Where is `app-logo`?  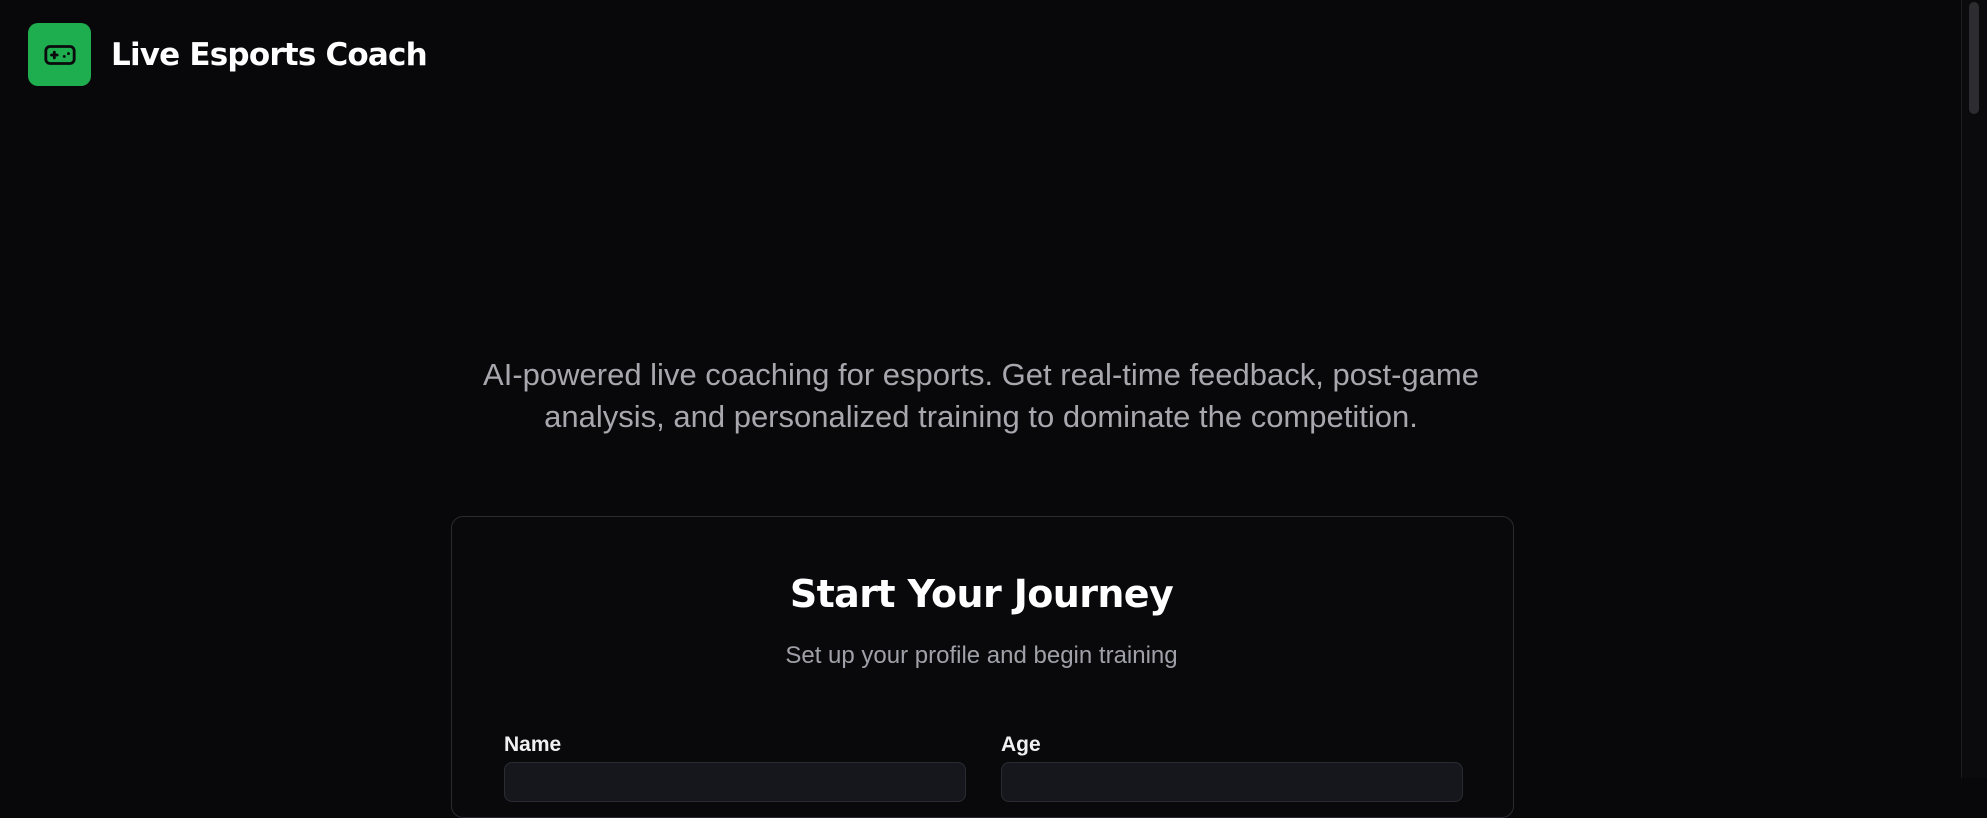 app-logo is located at coordinates (59, 54).